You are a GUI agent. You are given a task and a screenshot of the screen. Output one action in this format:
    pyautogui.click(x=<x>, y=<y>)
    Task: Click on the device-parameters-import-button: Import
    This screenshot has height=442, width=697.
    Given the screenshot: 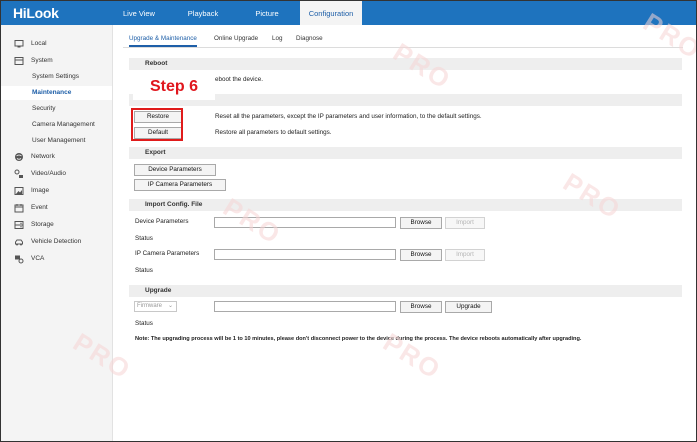 What is the action you would take?
    pyautogui.click(x=465, y=223)
    